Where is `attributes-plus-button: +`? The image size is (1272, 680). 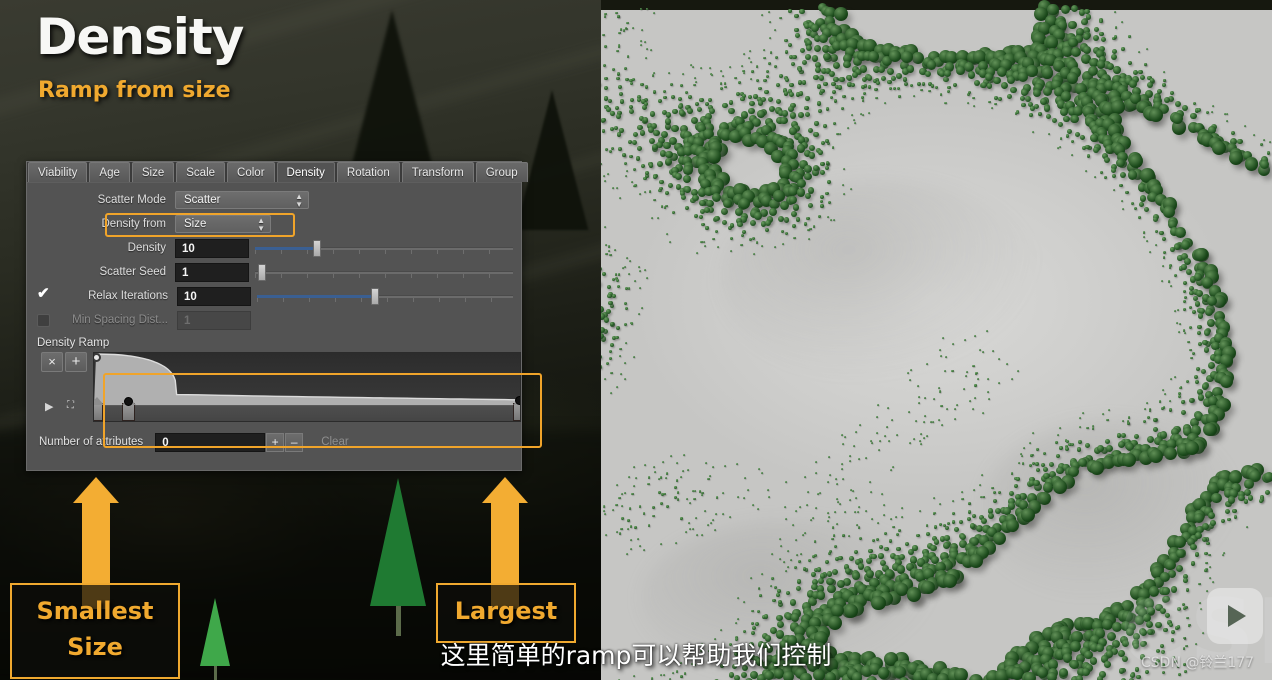 attributes-plus-button: + is located at coordinates (275, 442).